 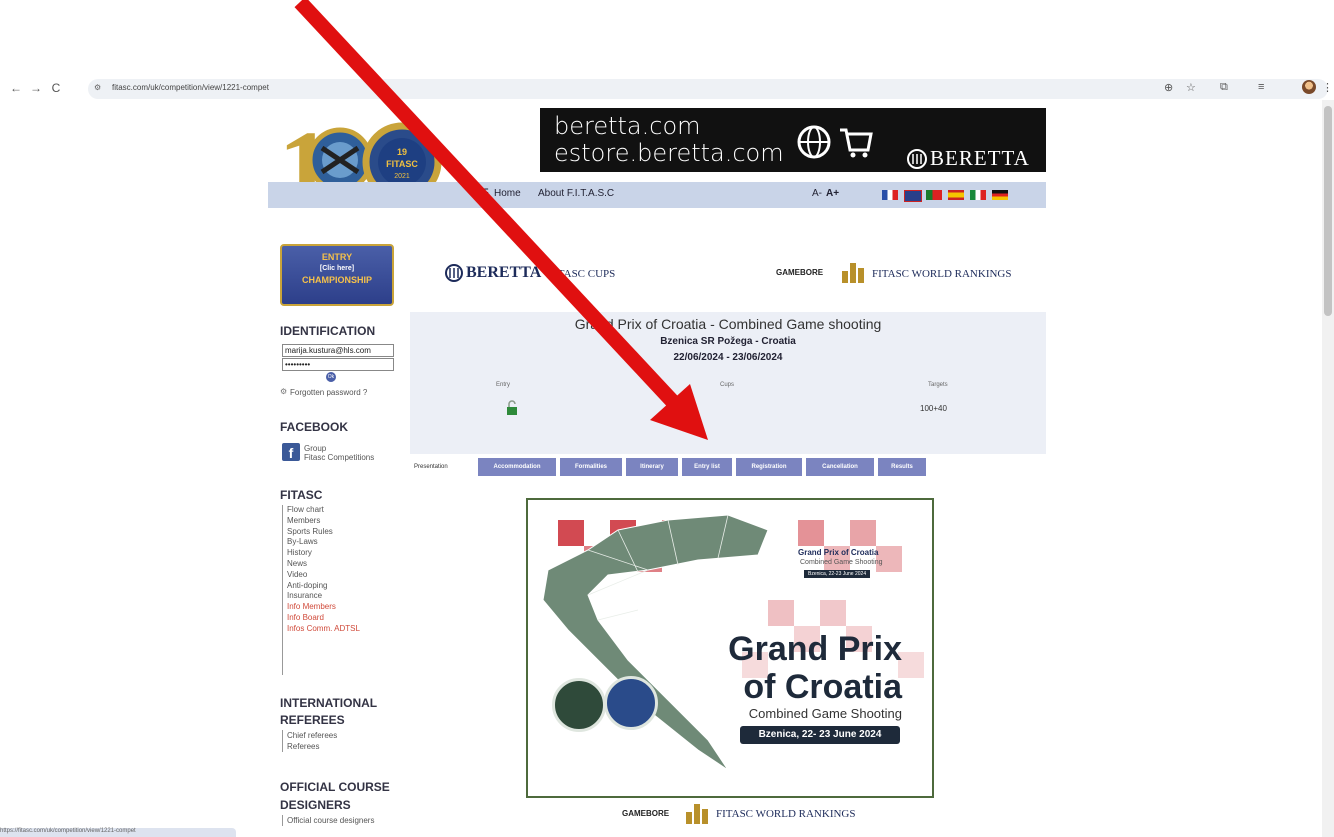 What do you see at coordinates (284, 391) in the screenshot?
I see `key-icon: ⚙` at bounding box center [284, 391].